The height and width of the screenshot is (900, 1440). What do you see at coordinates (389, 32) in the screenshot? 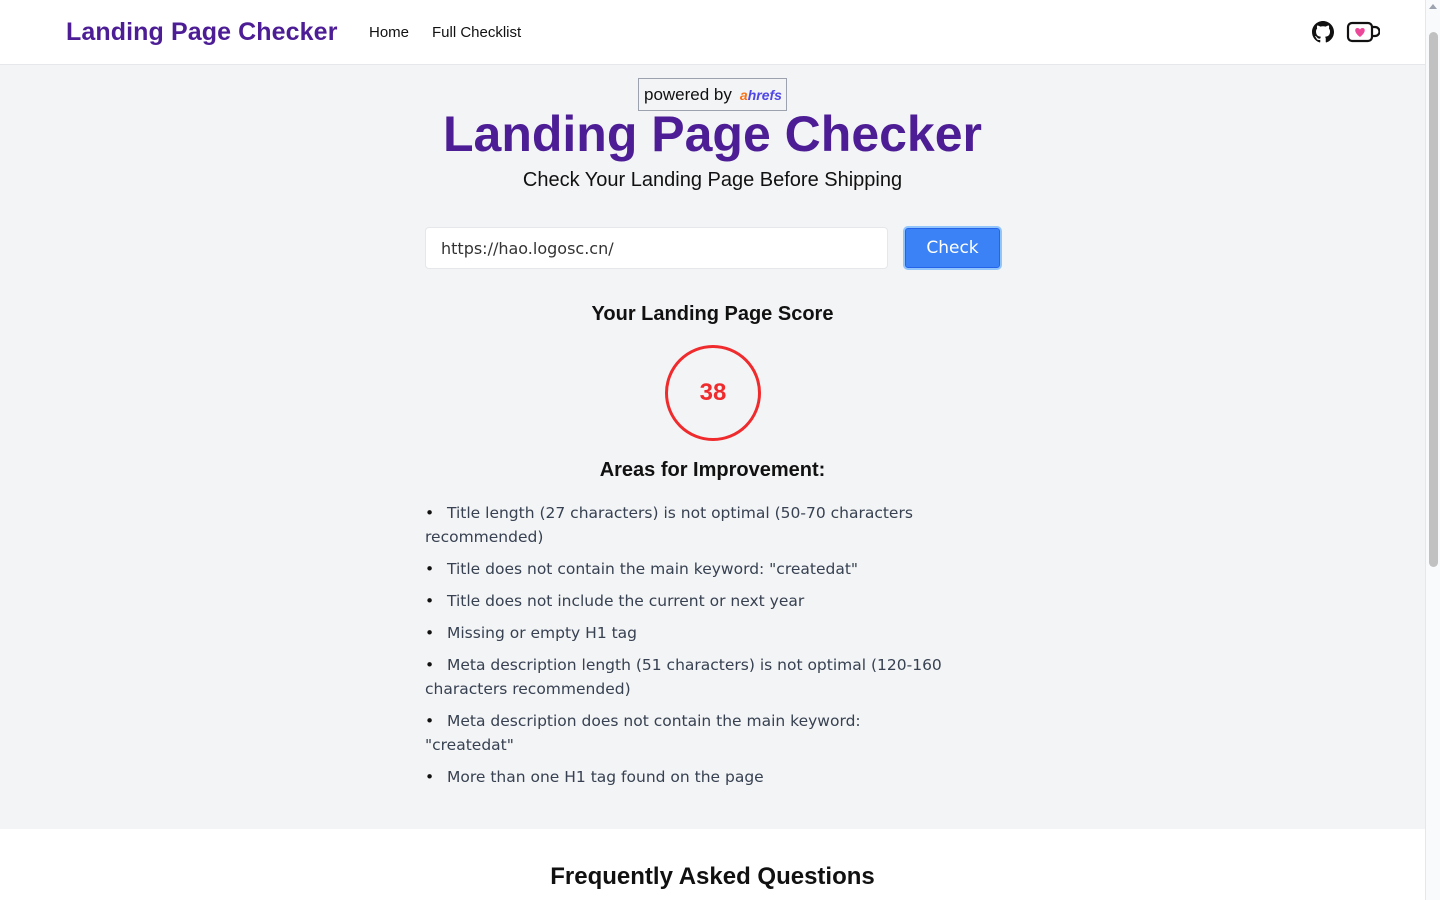
I see `nav-home-link: Home` at bounding box center [389, 32].